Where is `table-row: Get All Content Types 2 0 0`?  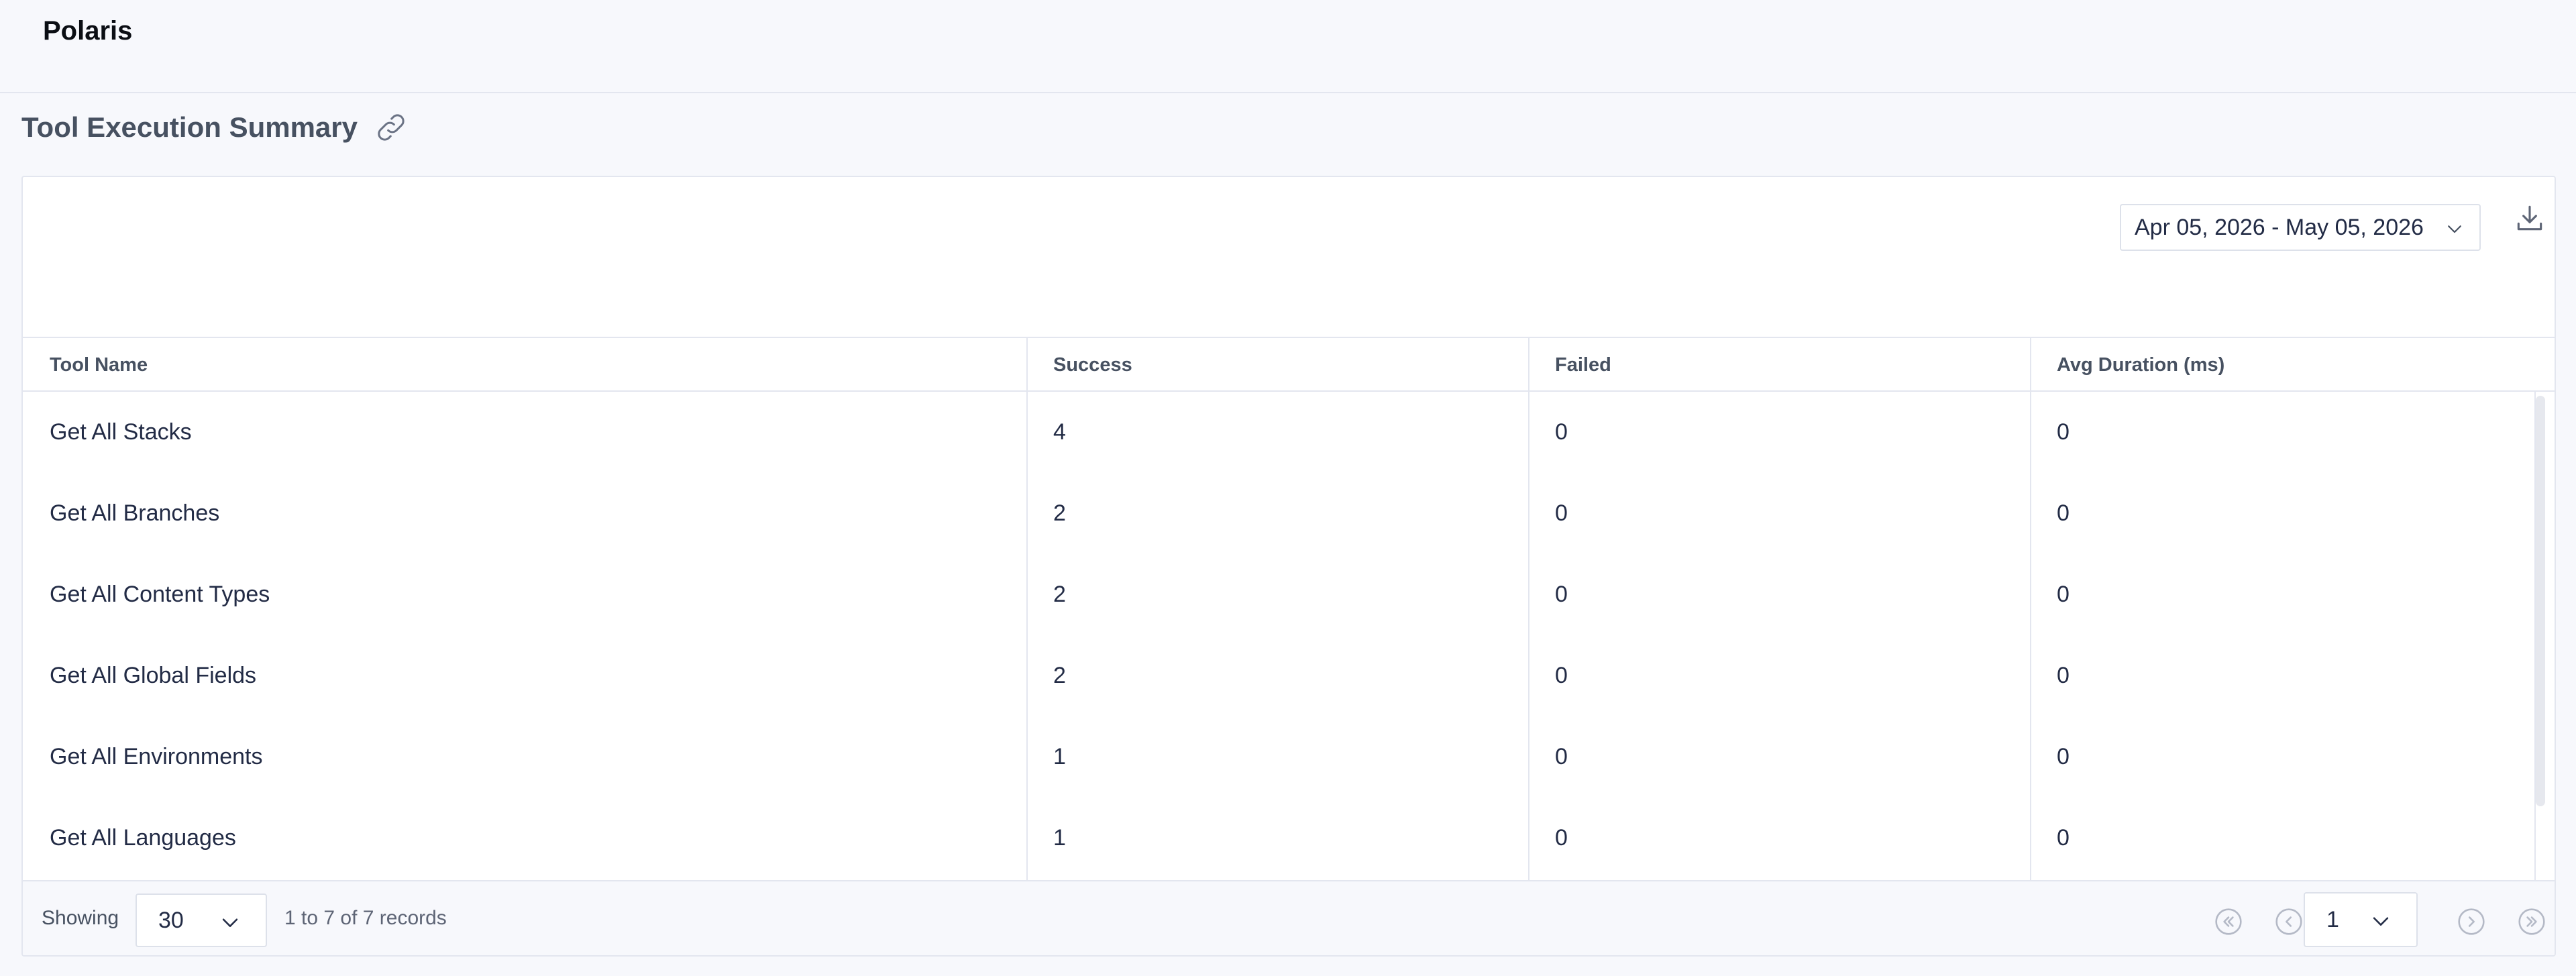
table-row: Get All Content Types 2 0 0 is located at coordinates (1278, 594).